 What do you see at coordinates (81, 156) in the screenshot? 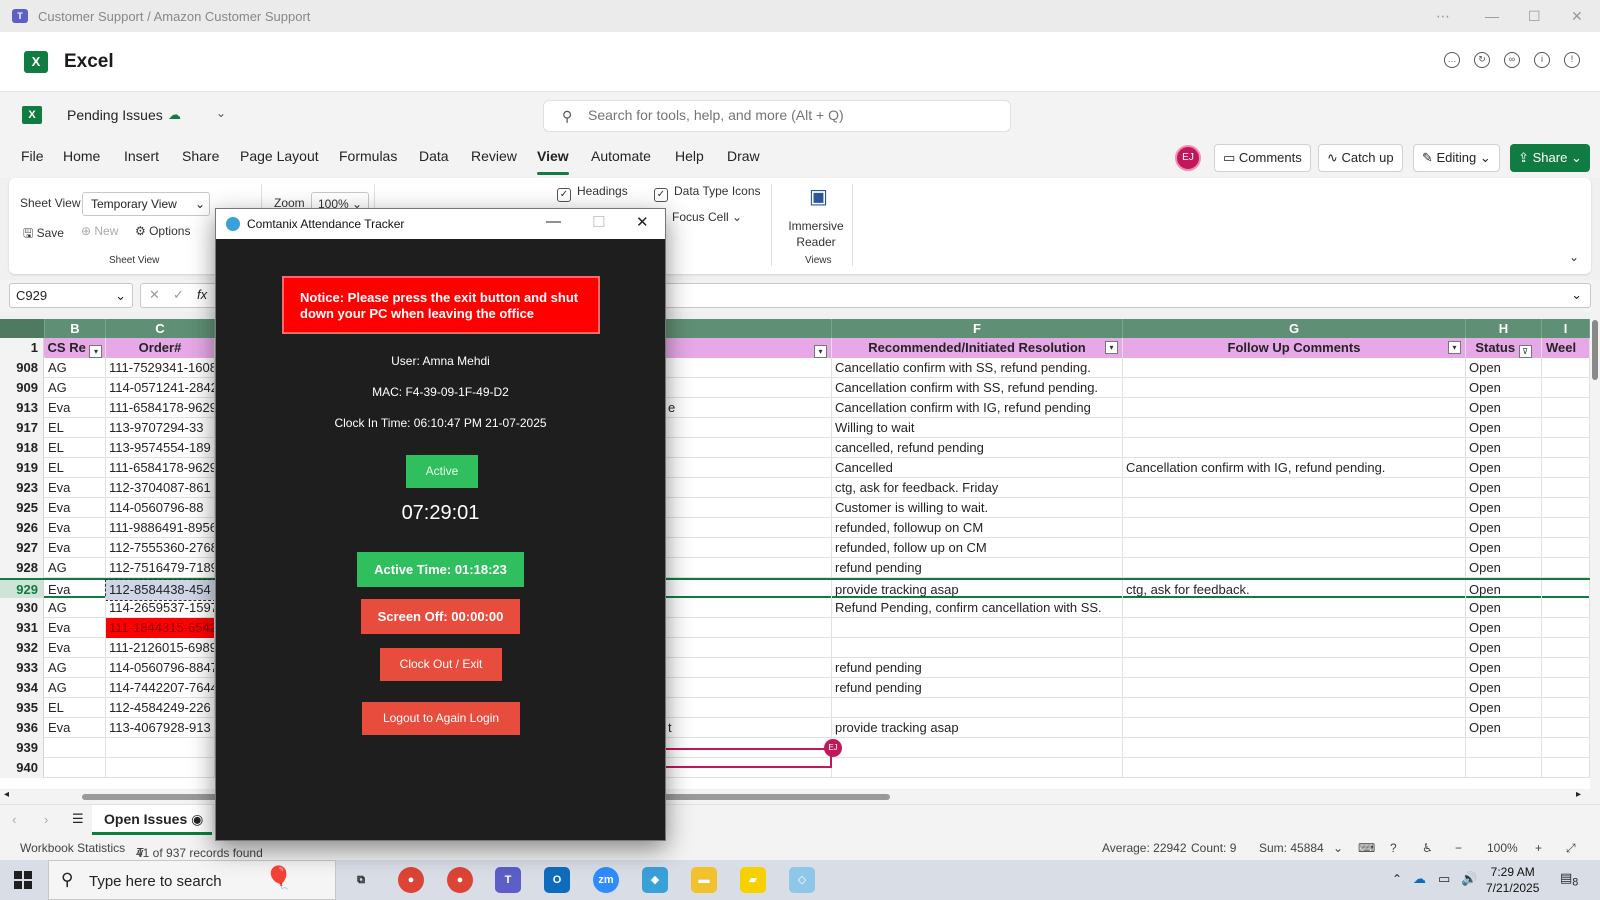
I see `tab-home: Home` at bounding box center [81, 156].